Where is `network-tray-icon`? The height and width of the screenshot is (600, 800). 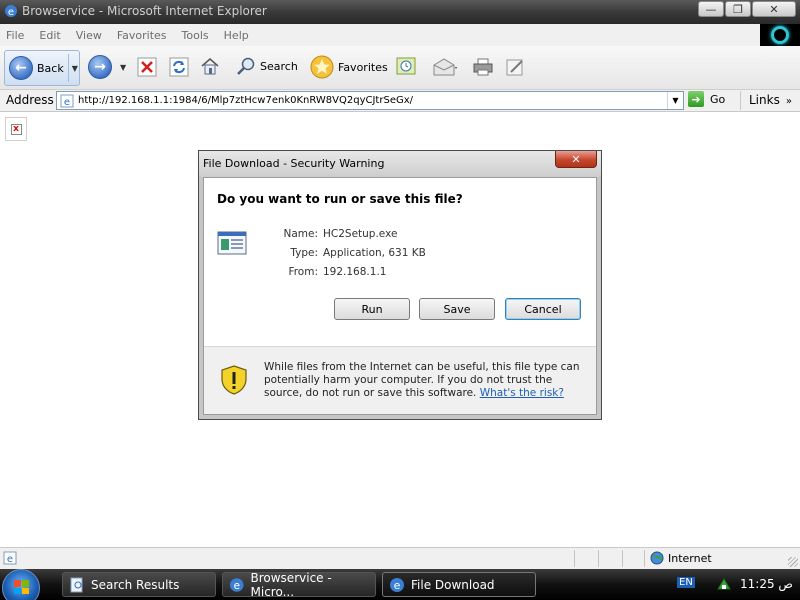 network-tray-icon is located at coordinates (724, 584).